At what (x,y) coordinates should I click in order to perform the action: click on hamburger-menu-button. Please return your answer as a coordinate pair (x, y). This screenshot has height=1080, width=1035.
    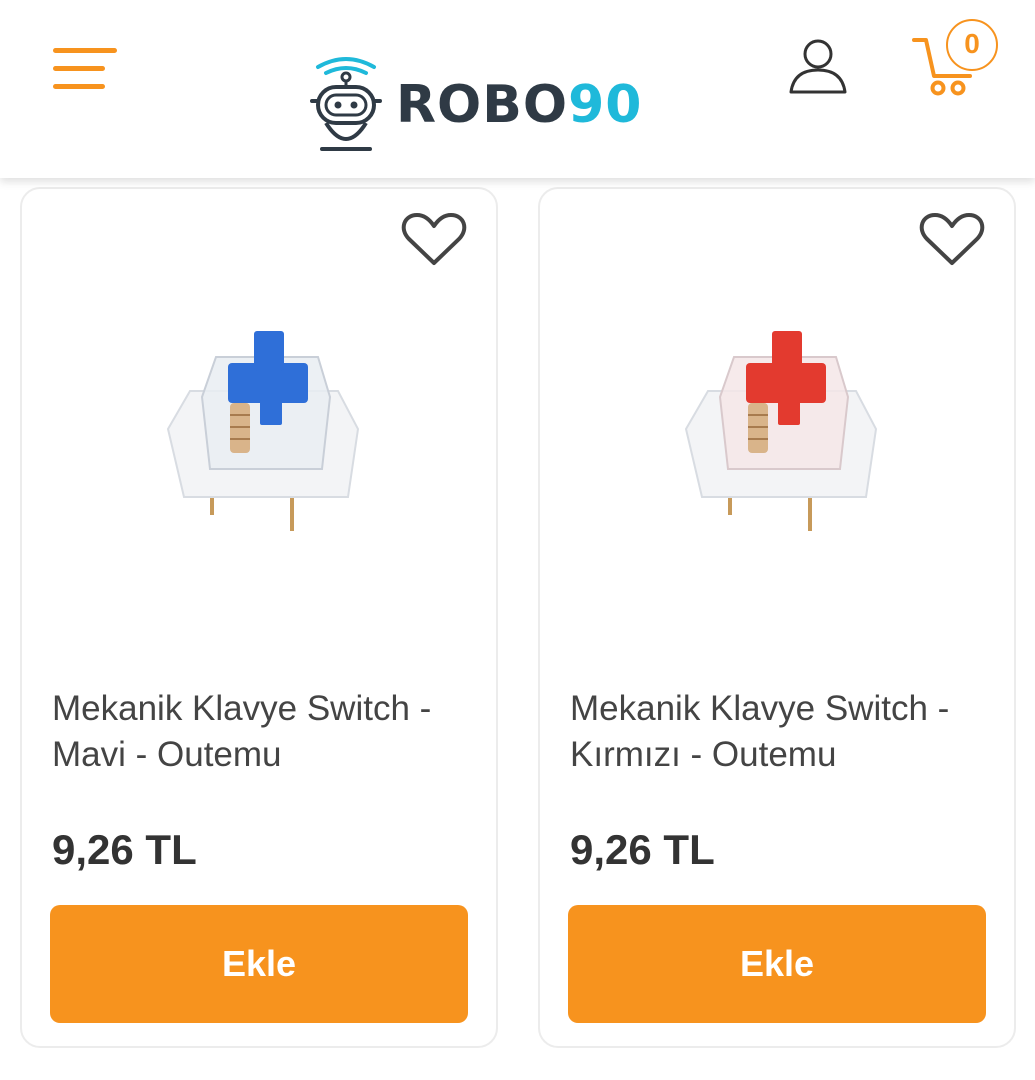
    Looking at the image, I should click on (86, 70).